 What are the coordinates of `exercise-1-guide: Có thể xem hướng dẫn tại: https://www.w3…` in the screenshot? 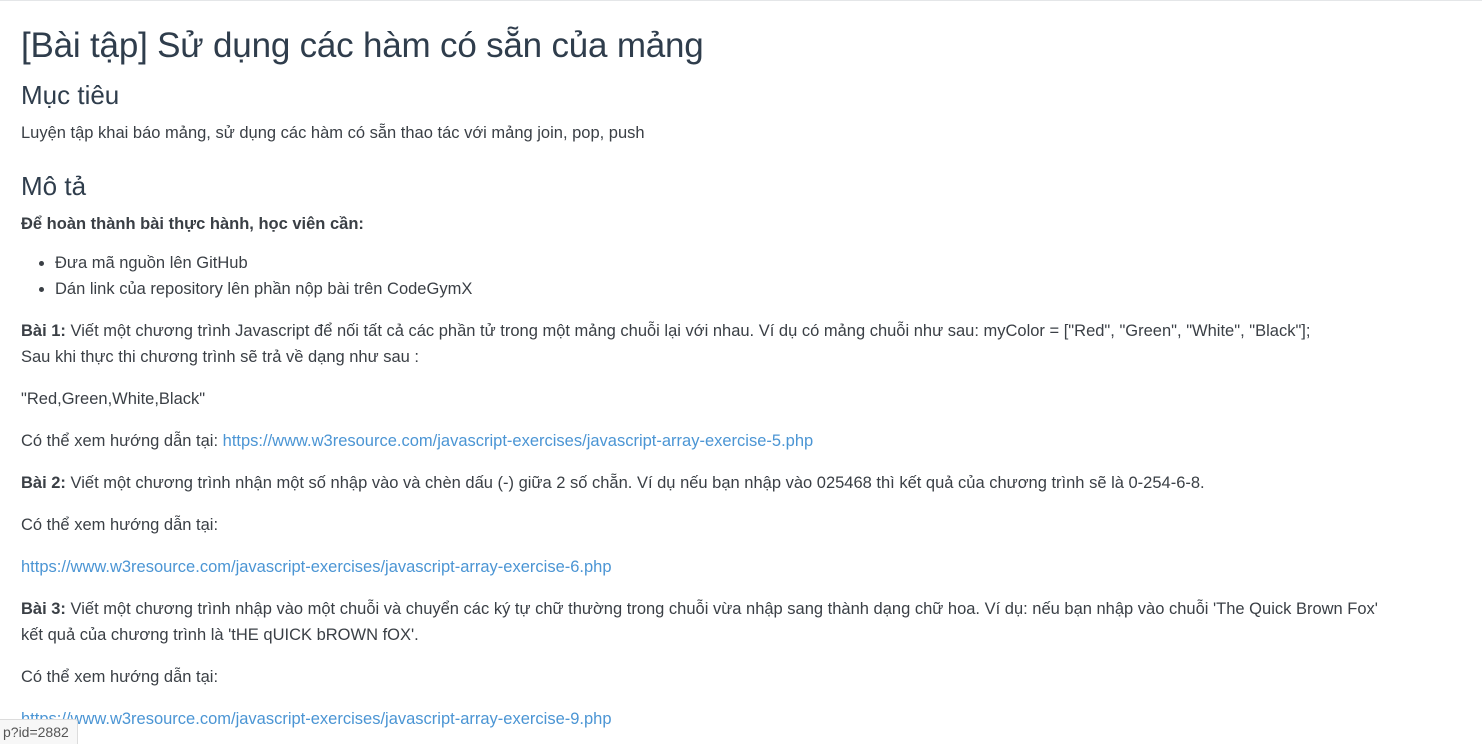 It's located at (746, 441).